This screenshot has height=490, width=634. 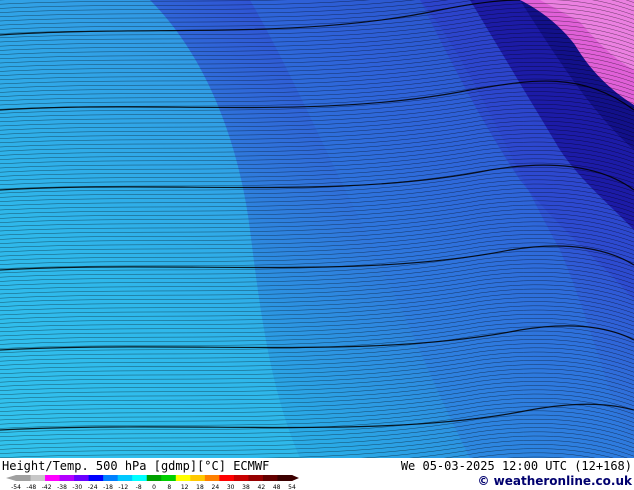 I want to click on colorbar-tick-label: -54, so click(x=16, y=487).